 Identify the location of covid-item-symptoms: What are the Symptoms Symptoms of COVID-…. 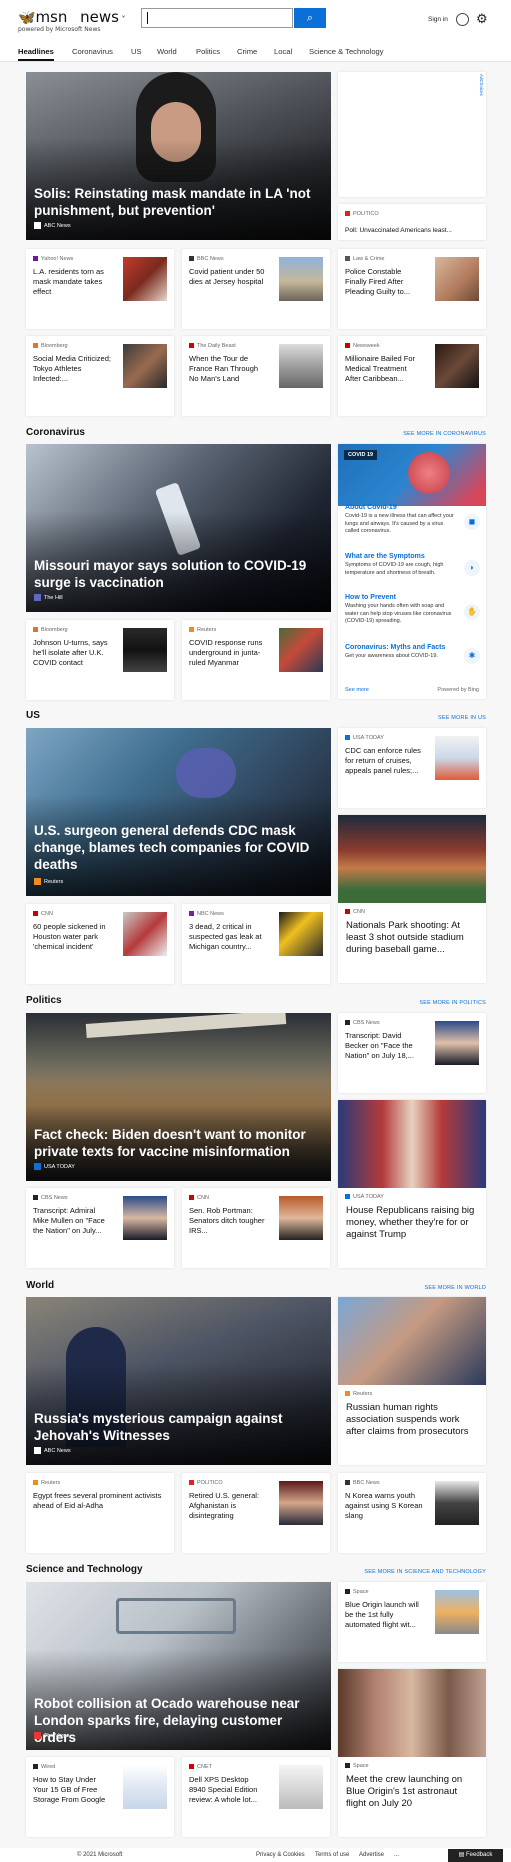
(400, 565).